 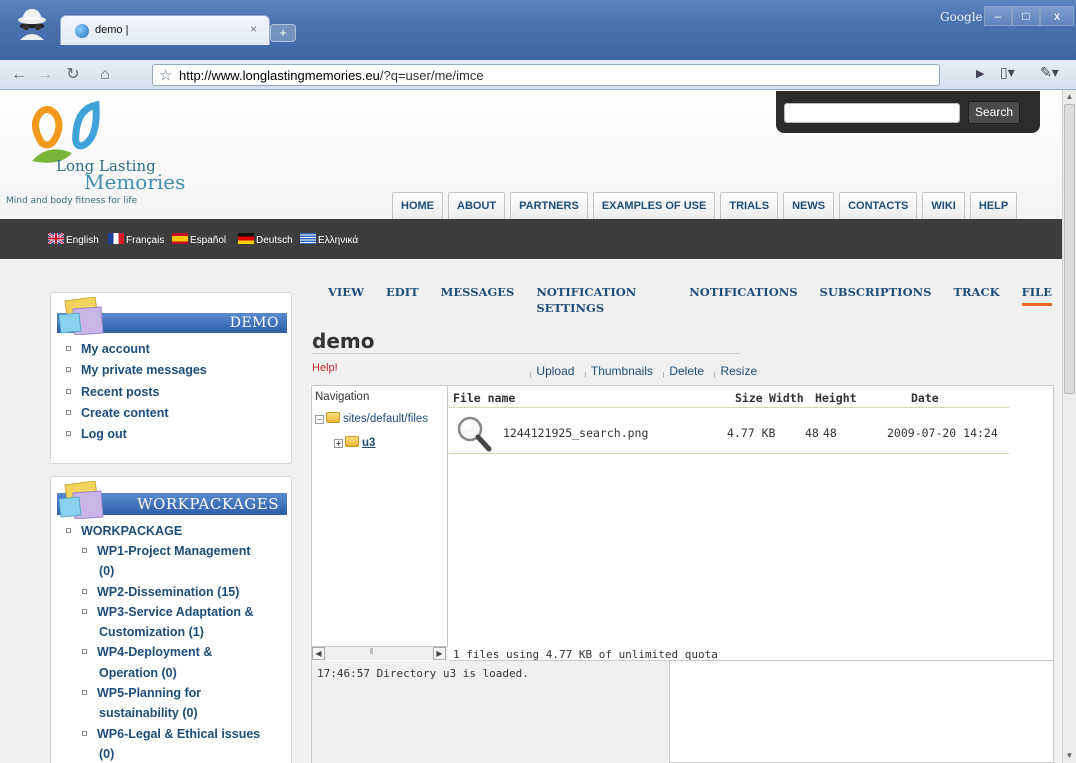 I want to click on nav-wiki: WIKI, so click(x=943, y=205).